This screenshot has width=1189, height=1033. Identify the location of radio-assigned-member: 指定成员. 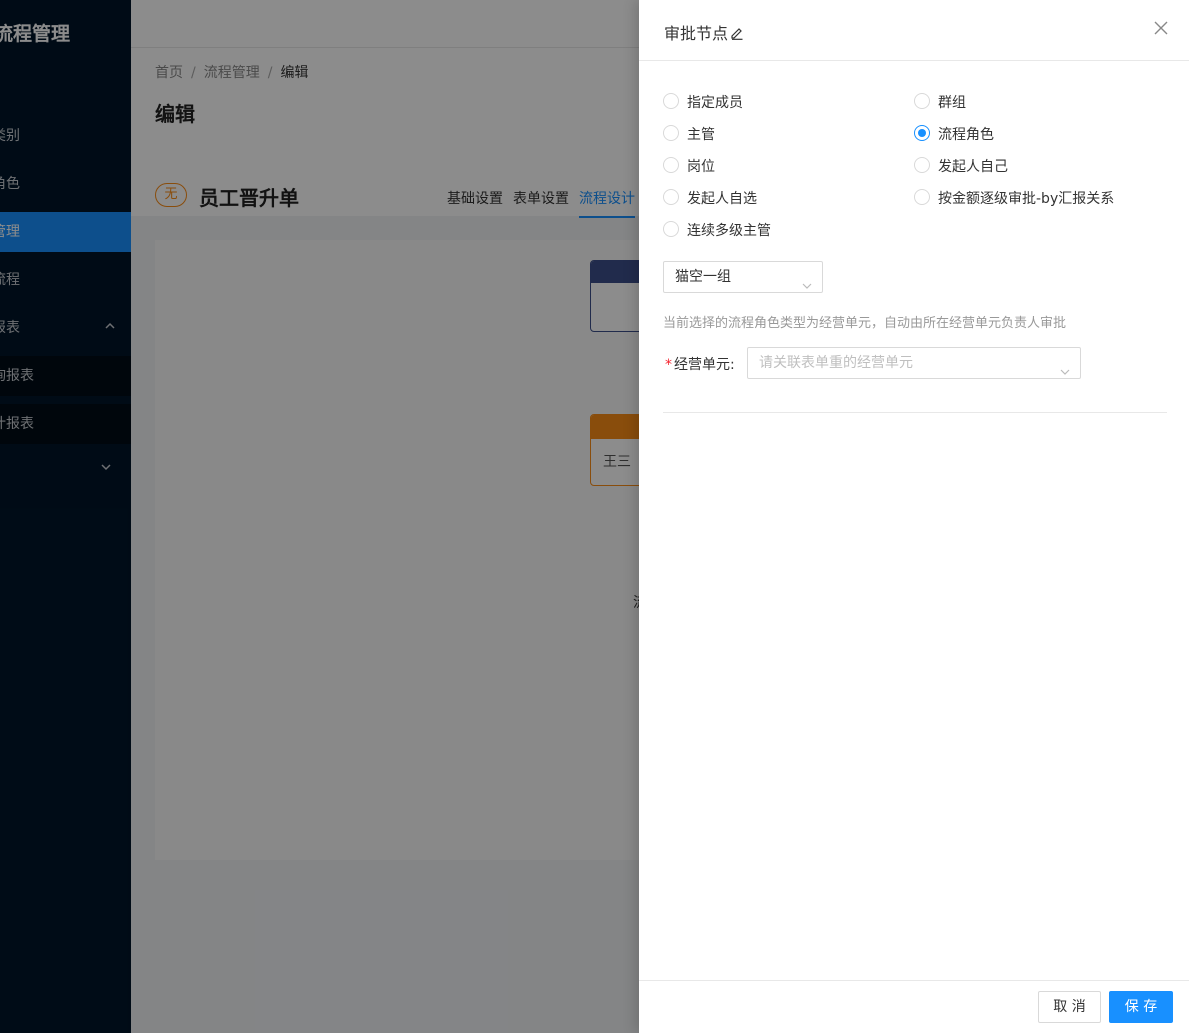
(703, 102).